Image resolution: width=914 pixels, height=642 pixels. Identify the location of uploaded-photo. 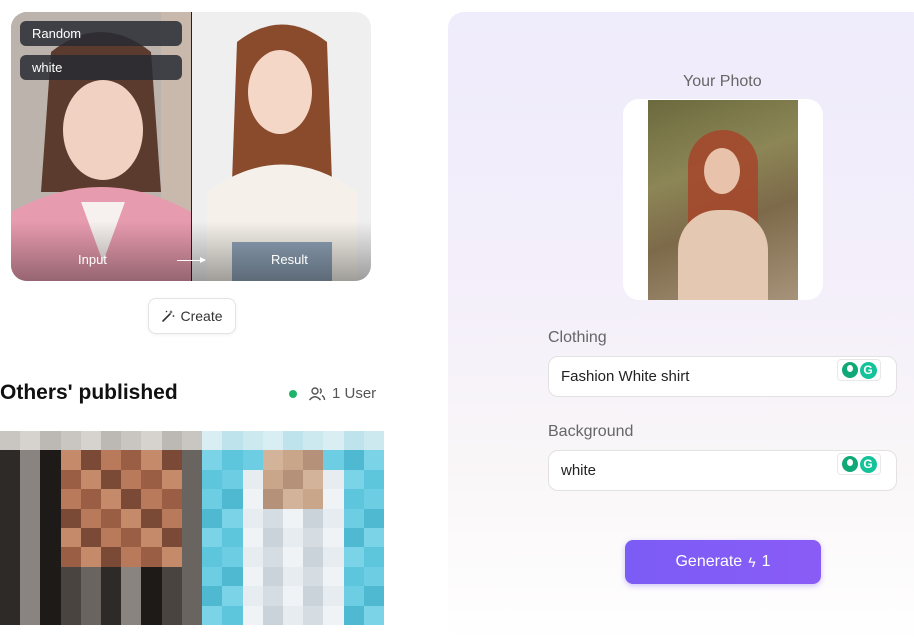
(723, 200).